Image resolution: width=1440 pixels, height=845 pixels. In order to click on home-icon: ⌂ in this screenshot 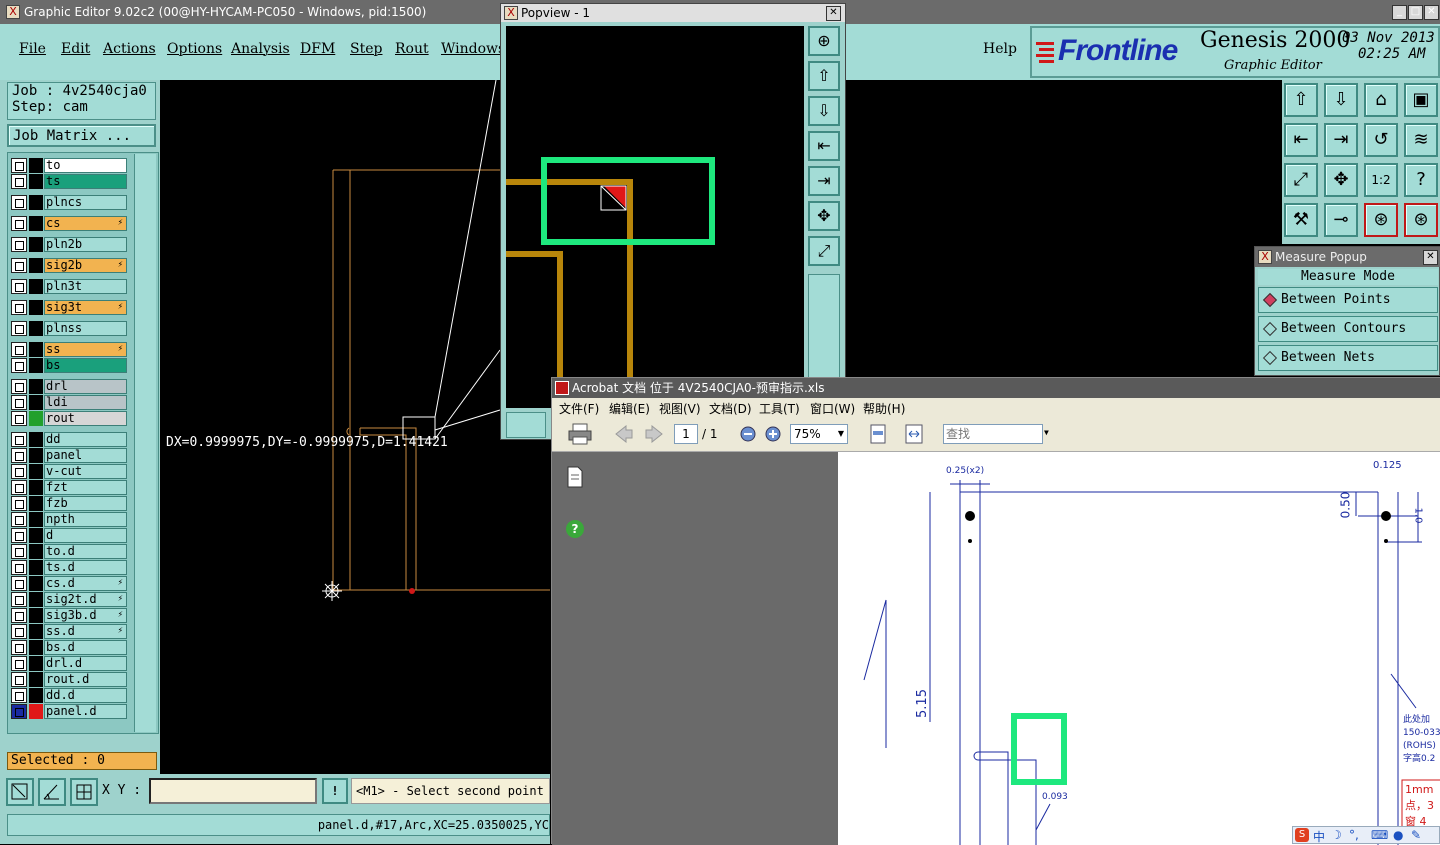, I will do `click(1381, 100)`.